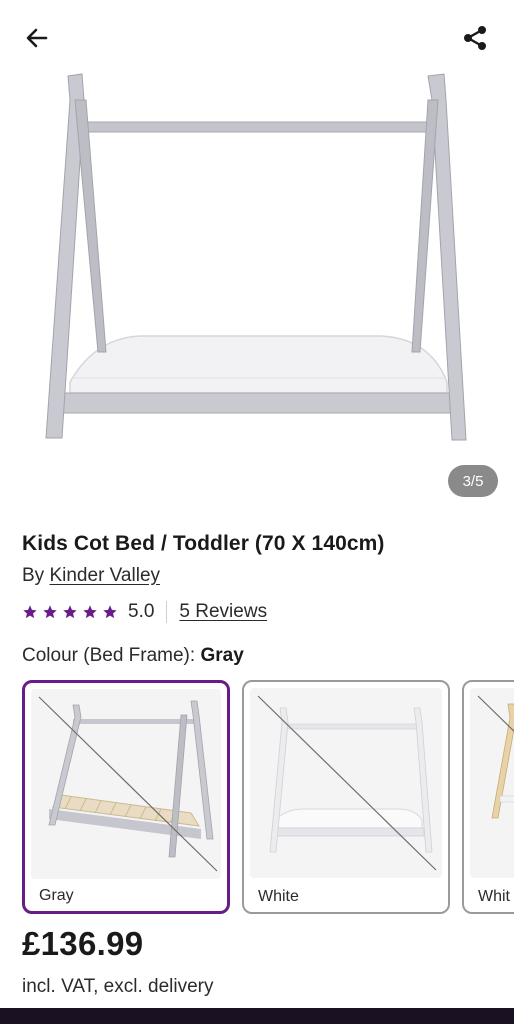 The width and height of the screenshot is (514, 1024). I want to click on rating-row: 5.0 5 Reviews, so click(144, 612).